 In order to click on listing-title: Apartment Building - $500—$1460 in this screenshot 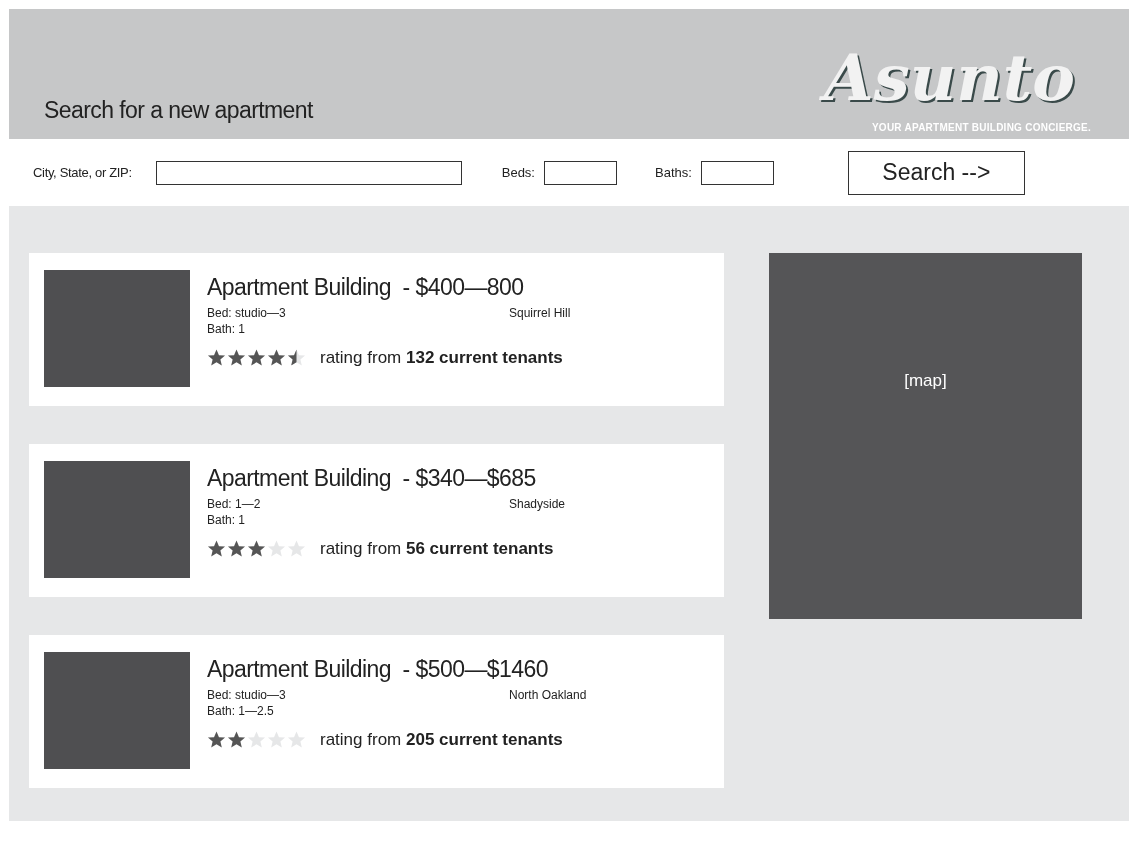, I will do `click(378, 669)`.